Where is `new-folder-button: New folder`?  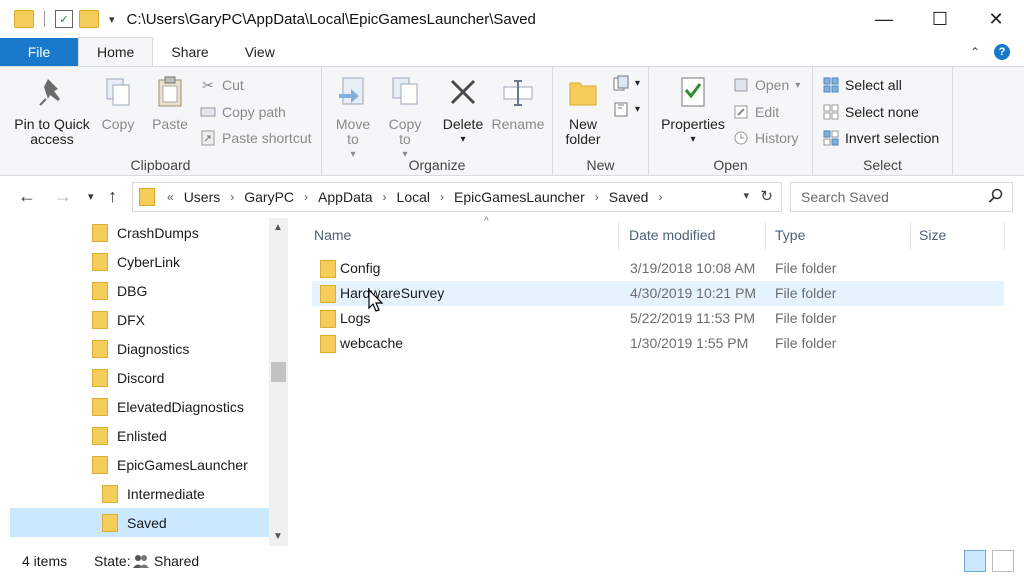
new-folder-button: New folder is located at coordinates (583, 111).